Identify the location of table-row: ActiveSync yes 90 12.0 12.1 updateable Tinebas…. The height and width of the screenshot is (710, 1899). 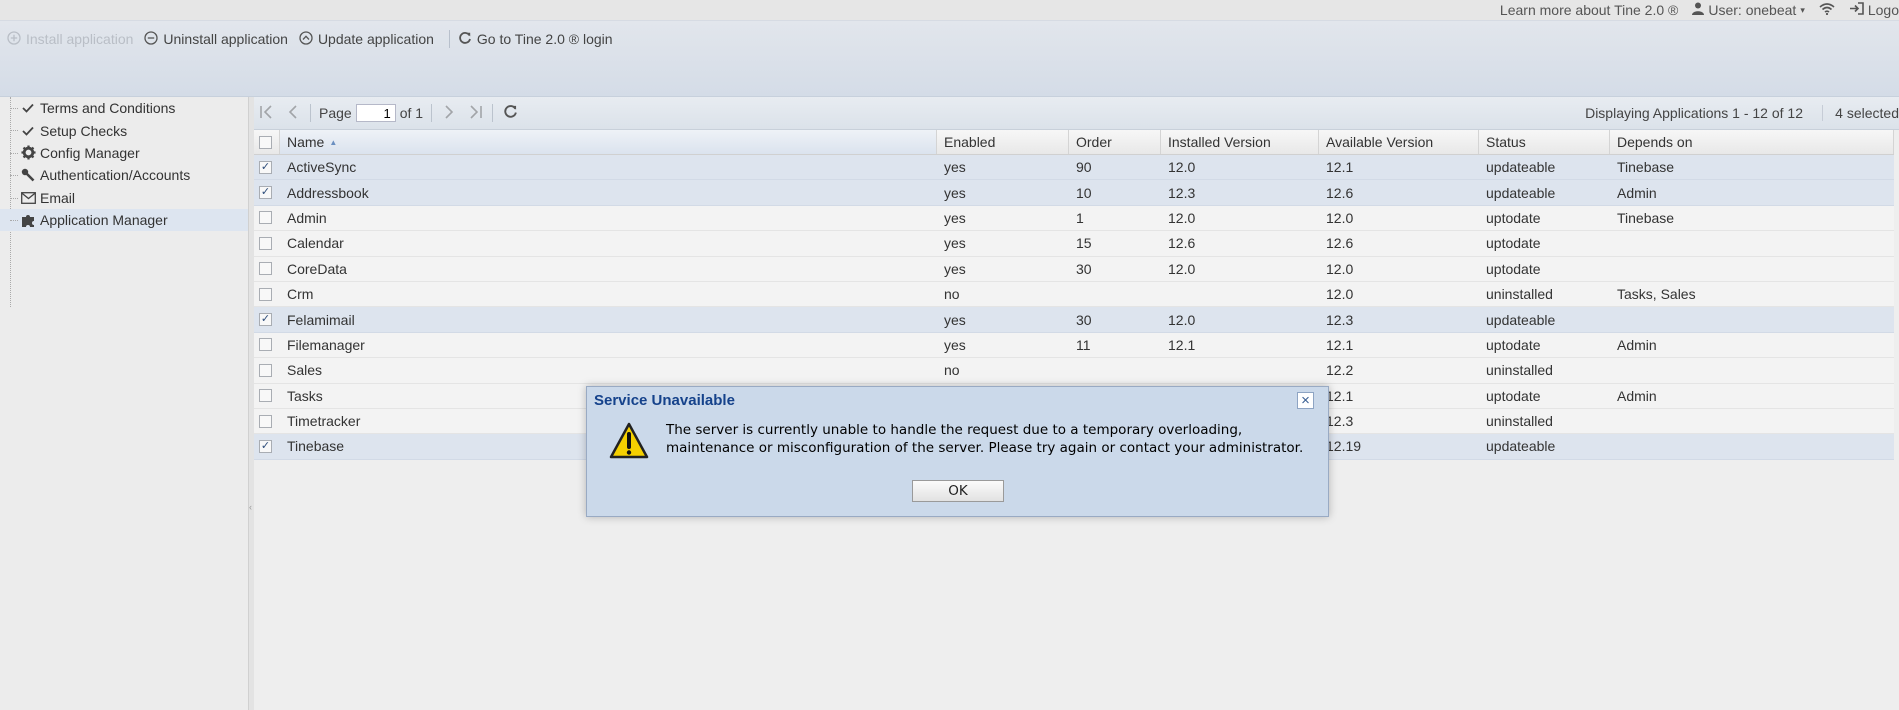
(1074, 168).